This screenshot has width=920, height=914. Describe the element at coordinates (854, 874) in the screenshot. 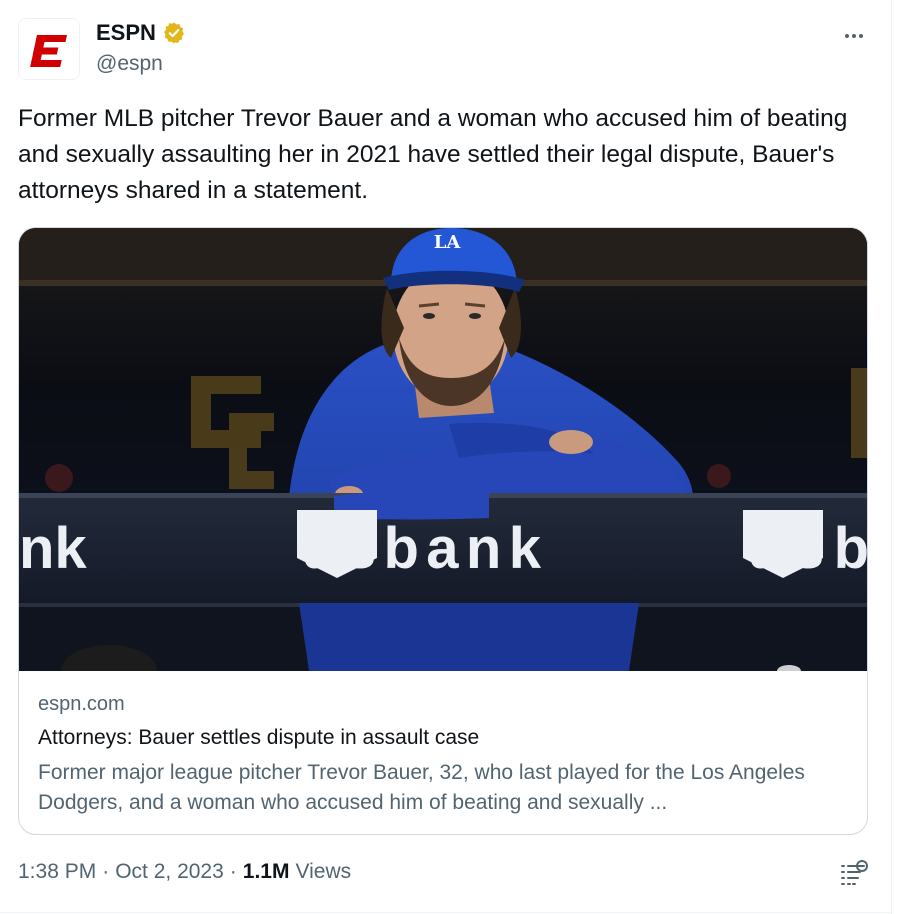

I see `post-analytics-icon` at that location.